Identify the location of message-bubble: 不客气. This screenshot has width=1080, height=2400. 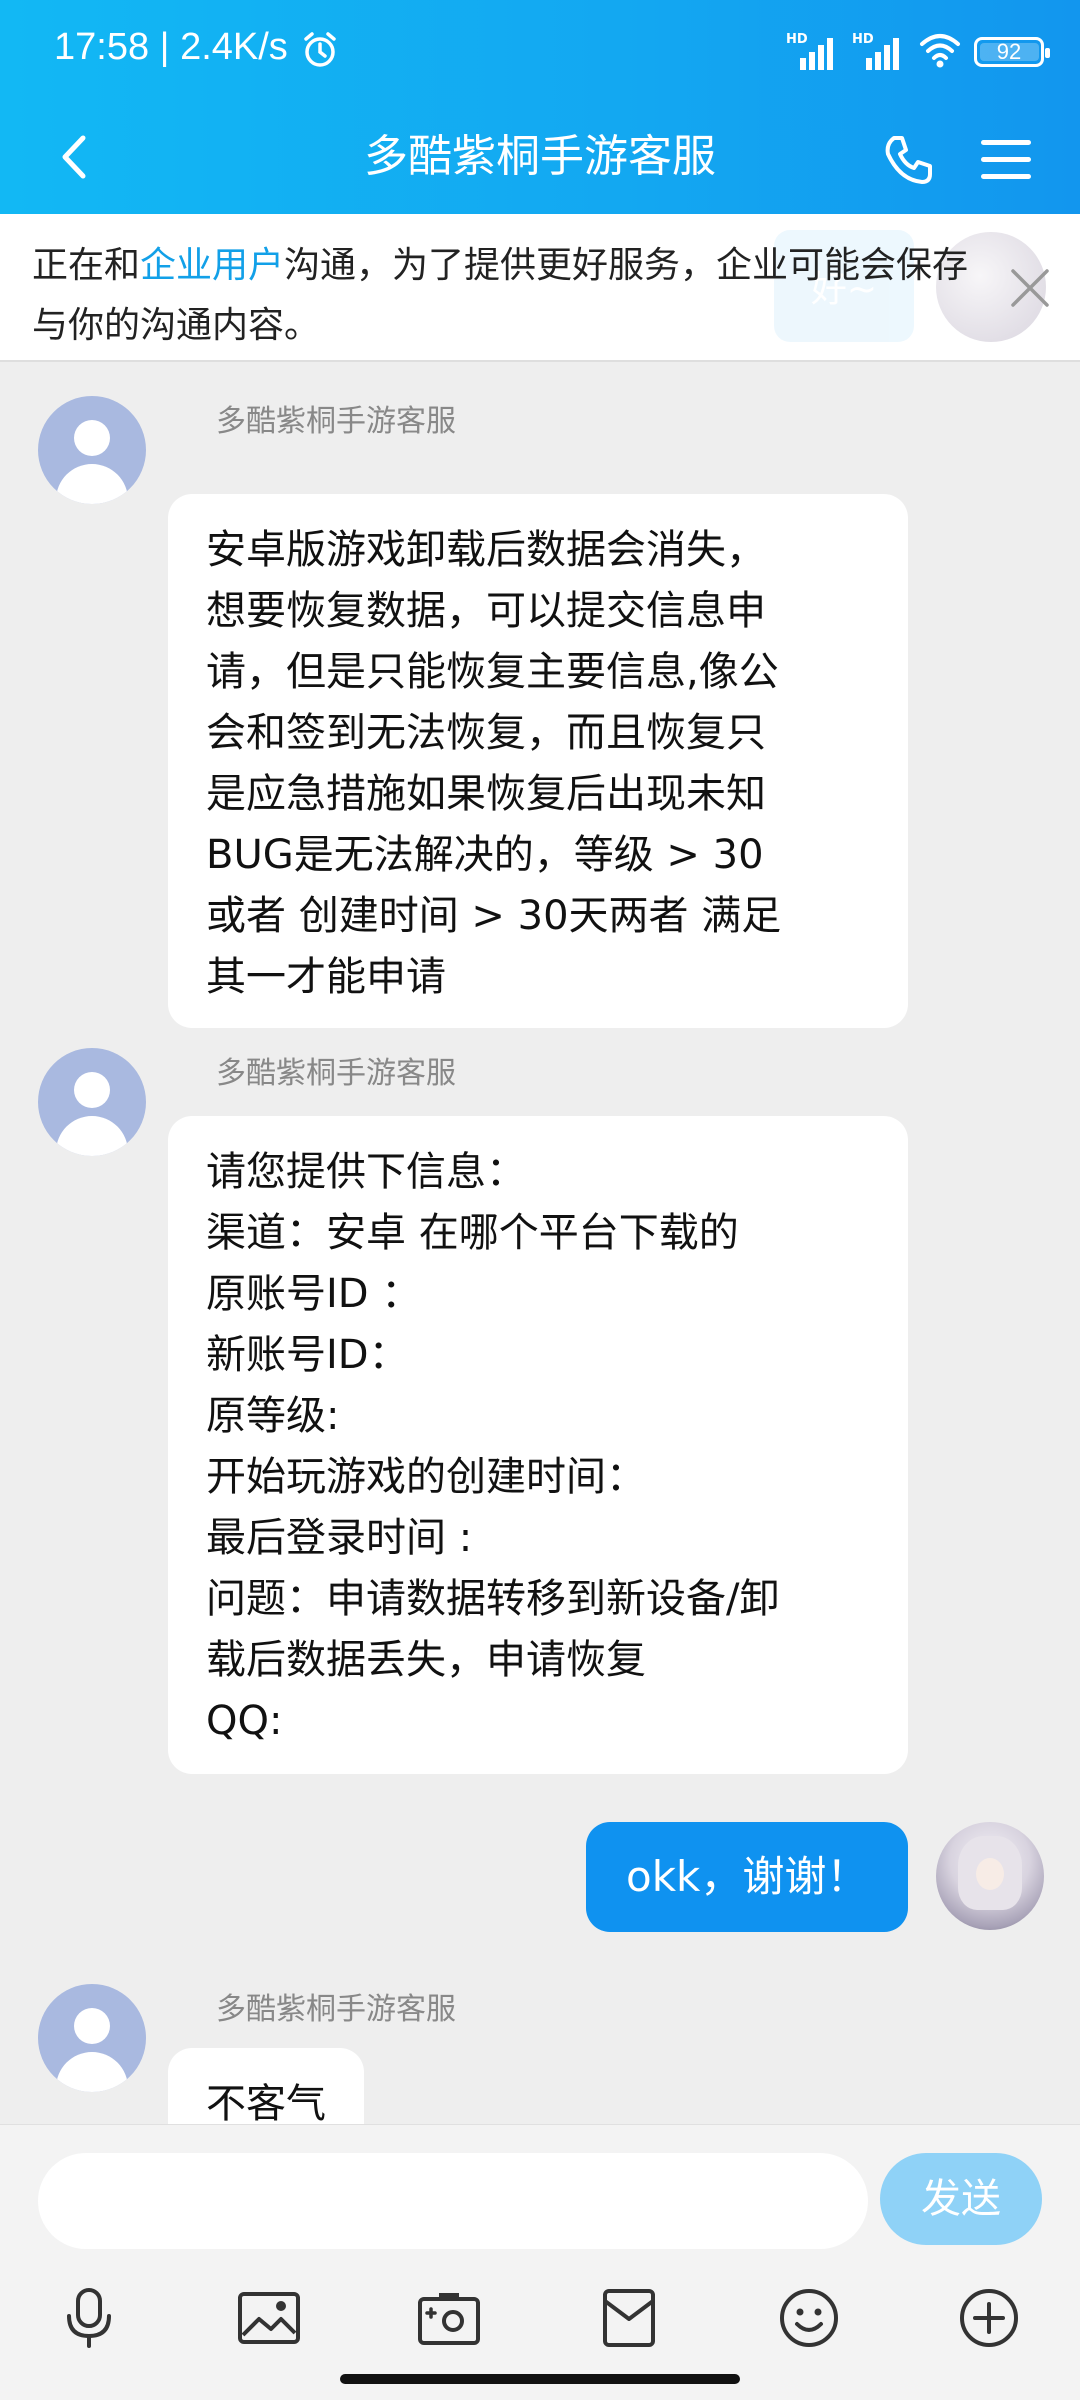
(266, 2086).